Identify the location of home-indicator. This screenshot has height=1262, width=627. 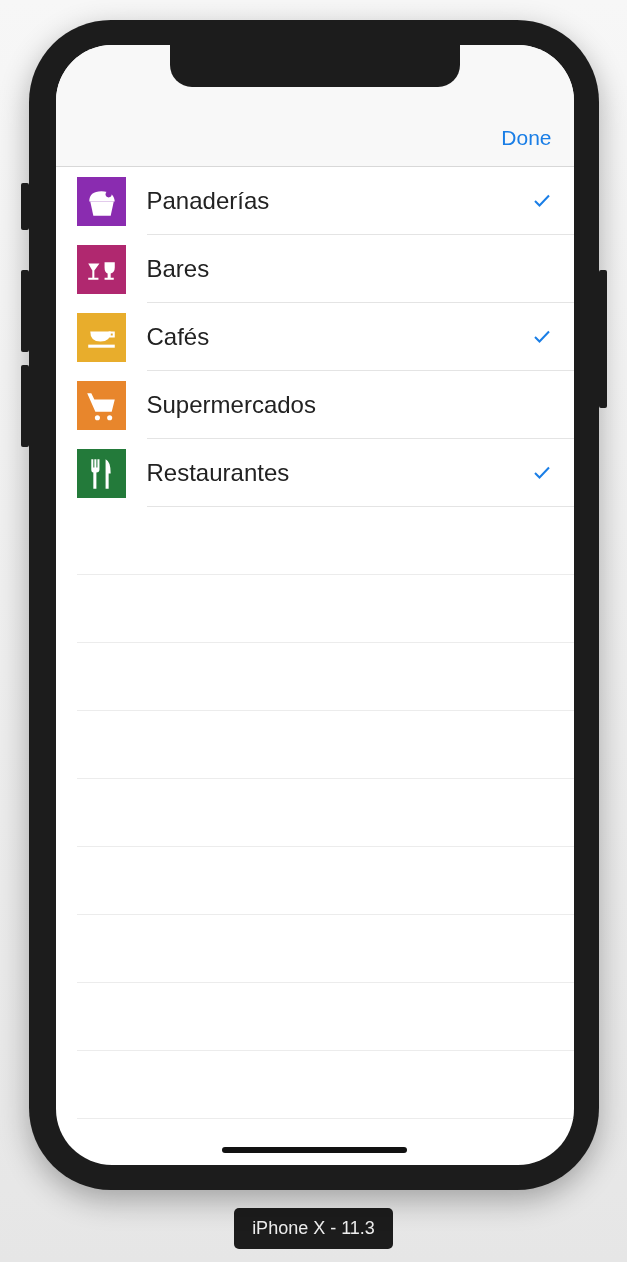
(314, 1150).